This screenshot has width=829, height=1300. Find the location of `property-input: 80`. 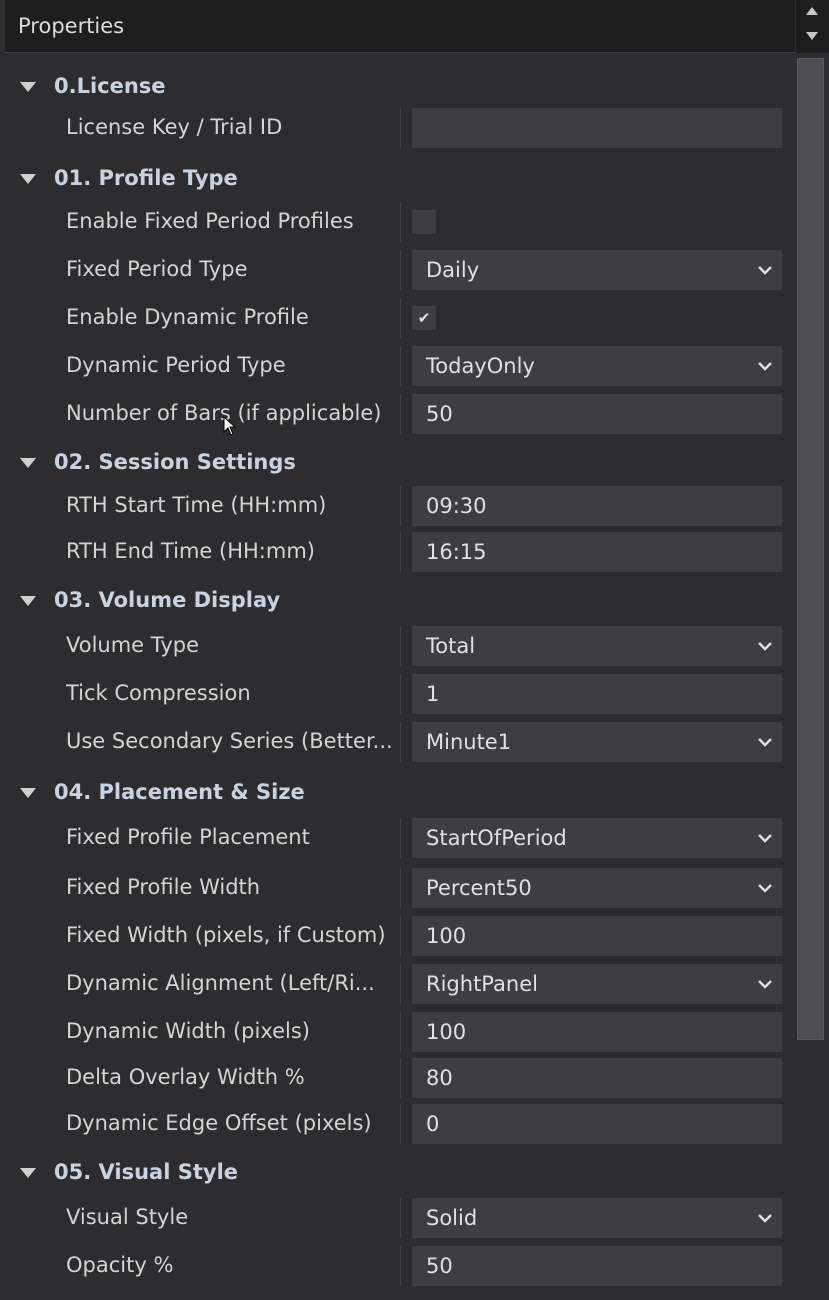

property-input: 80 is located at coordinates (597, 1078).